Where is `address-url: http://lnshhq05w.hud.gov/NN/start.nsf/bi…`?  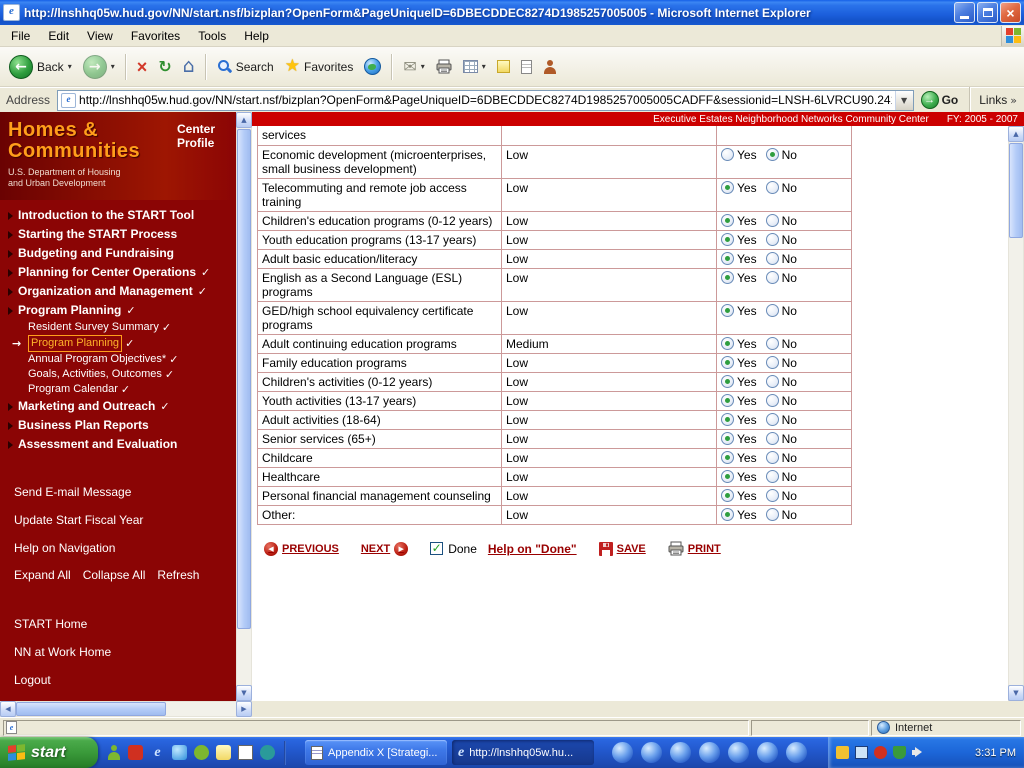
address-url: http://lnshhq05w.hud.gov/NN/start.nsf/bi… is located at coordinates (485, 100).